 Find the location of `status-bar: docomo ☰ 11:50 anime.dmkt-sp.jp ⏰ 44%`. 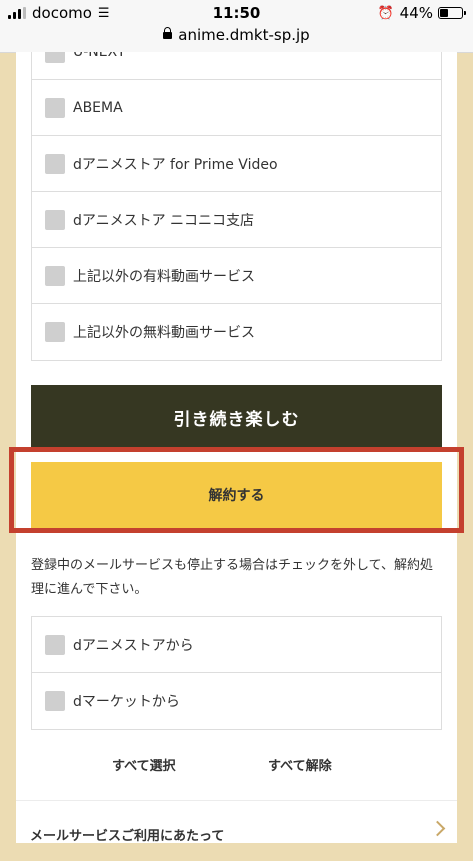

status-bar: docomo ☰ 11:50 anime.dmkt-sp.jp ⏰ 44% is located at coordinates (236, 26).